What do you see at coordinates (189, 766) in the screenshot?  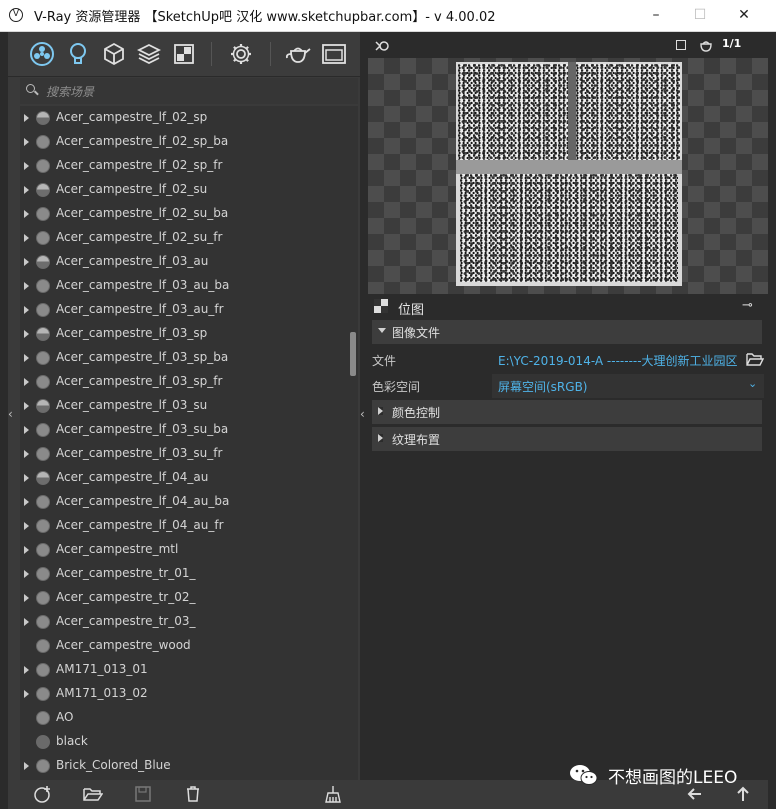 I see `list-item: Brick_Colored_Blue` at bounding box center [189, 766].